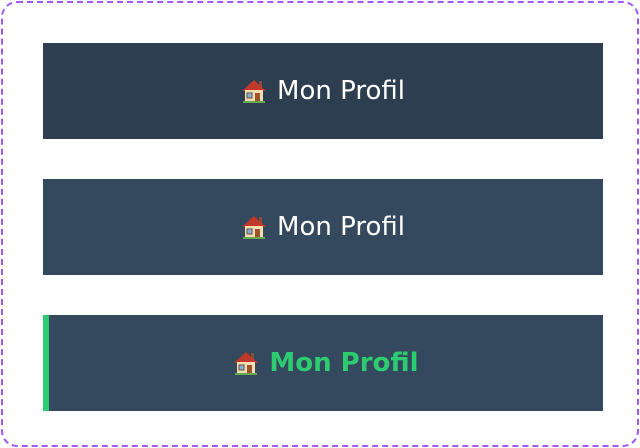 Image resolution: width=640 pixels, height=448 pixels. What do you see at coordinates (344, 363) in the screenshot?
I see `nav-item-label-active: Mon Profil` at bounding box center [344, 363].